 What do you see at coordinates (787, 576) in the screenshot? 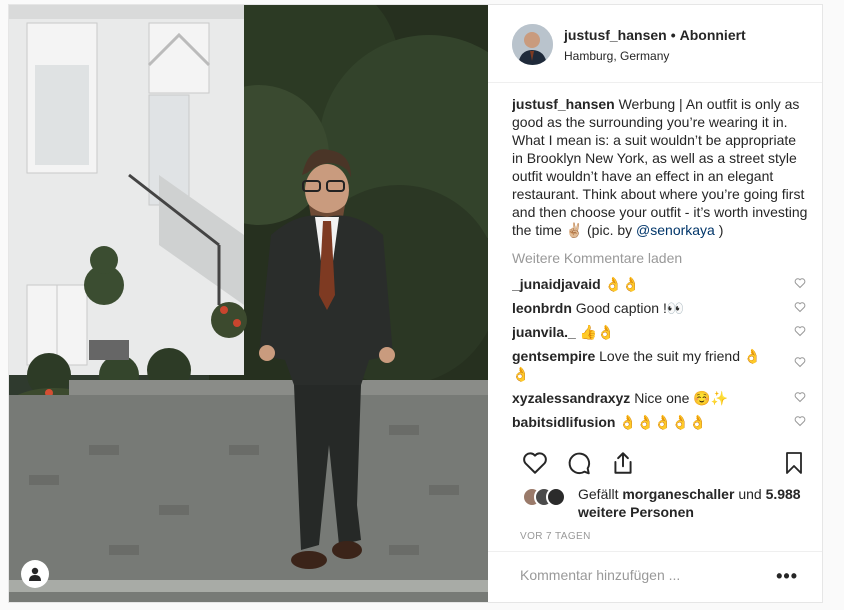
I see `more-options-button: •••` at bounding box center [787, 576].